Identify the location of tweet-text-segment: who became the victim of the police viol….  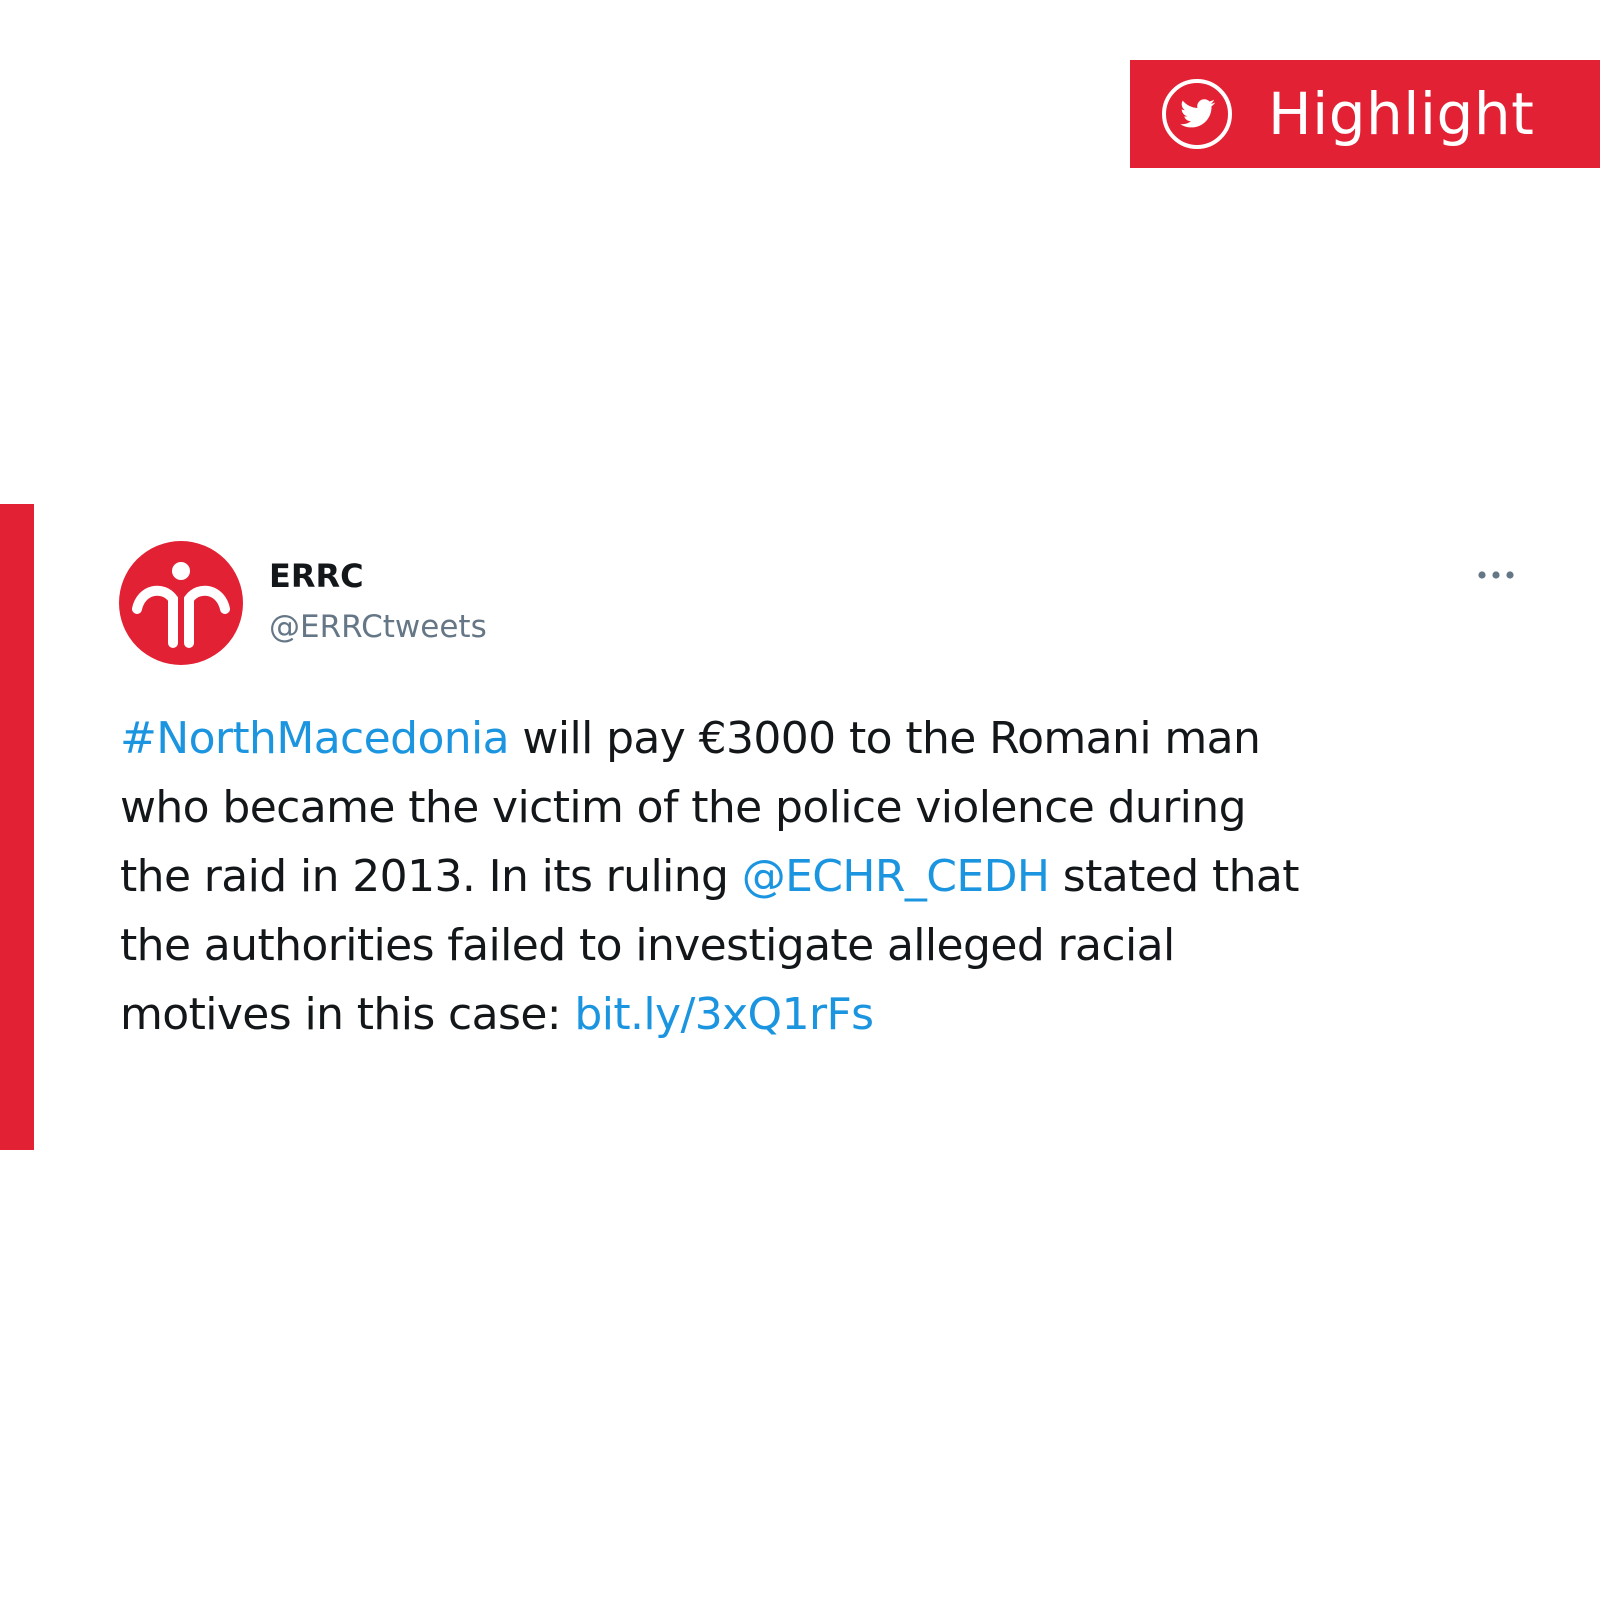
(683, 807).